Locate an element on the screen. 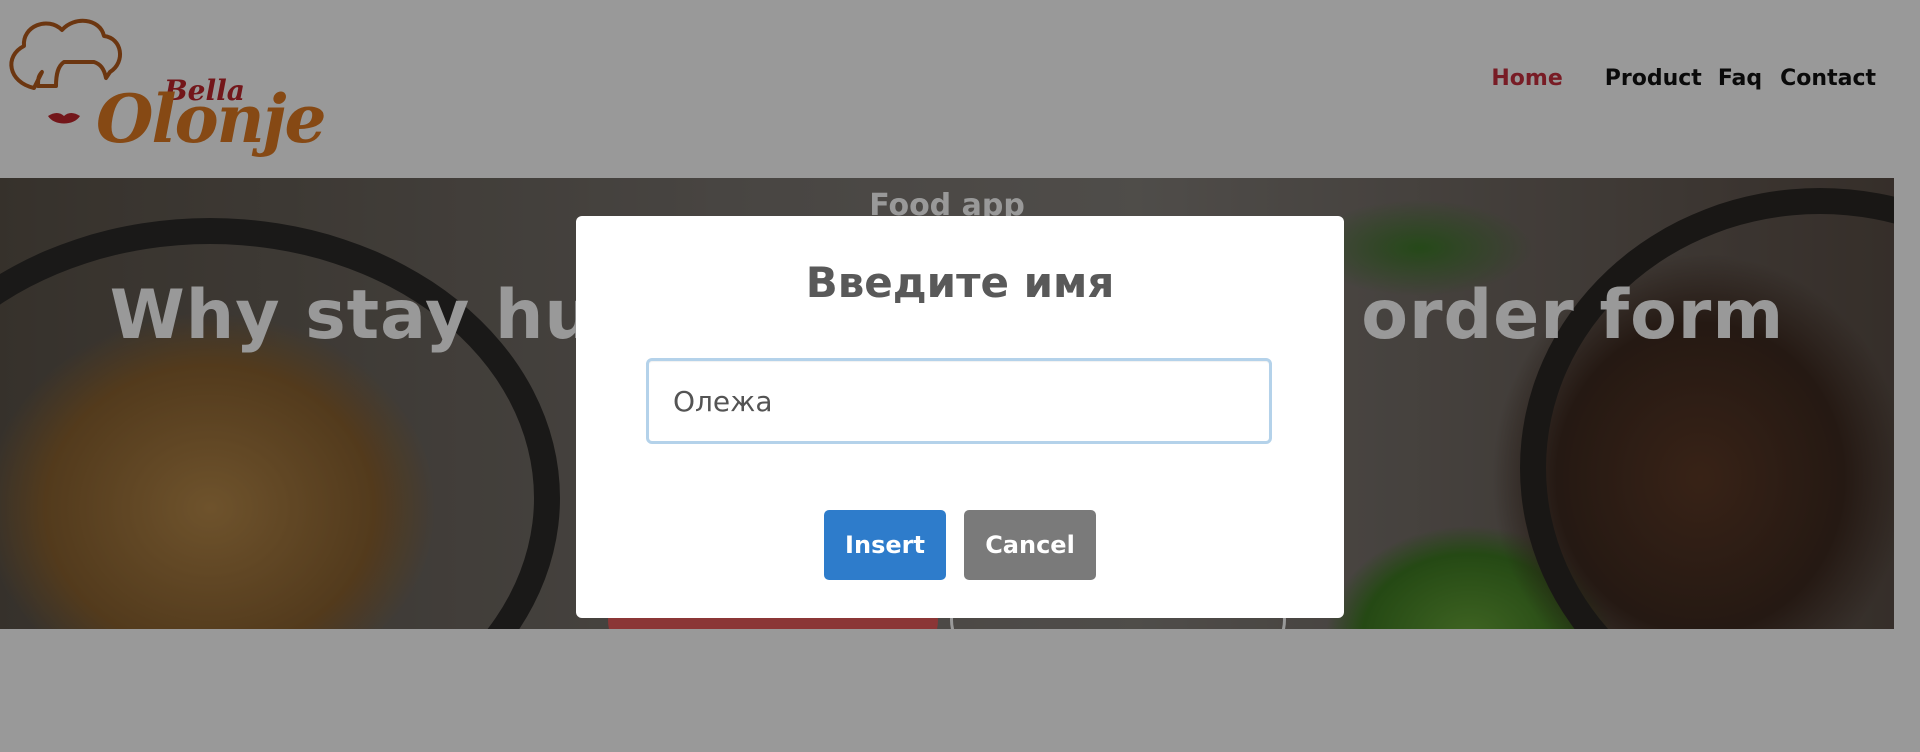  dialog-actions: Insert Cancel is located at coordinates (960, 545).